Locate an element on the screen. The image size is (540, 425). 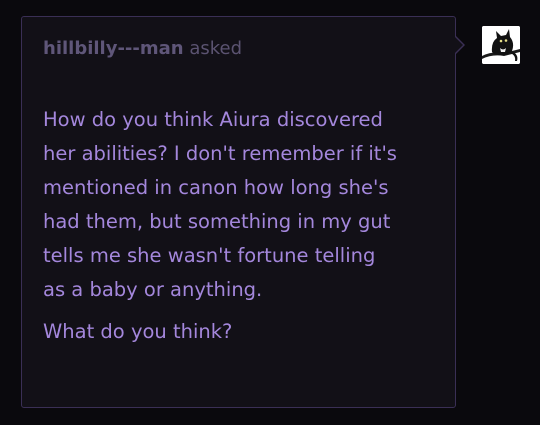
black-cat-avatar-icon is located at coordinates (501, 45).